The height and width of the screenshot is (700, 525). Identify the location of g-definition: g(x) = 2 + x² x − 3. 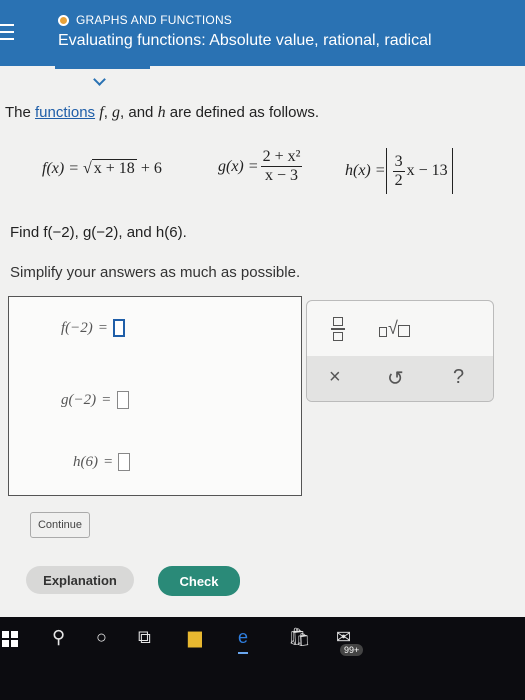
(260, 166).